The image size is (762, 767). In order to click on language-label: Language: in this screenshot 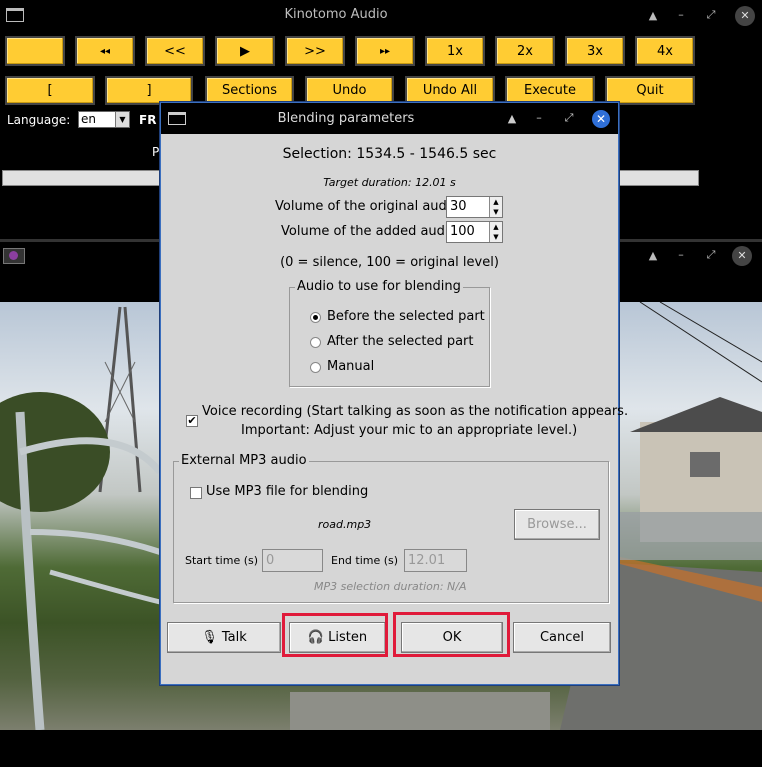, I will do `click(39, 120)`.